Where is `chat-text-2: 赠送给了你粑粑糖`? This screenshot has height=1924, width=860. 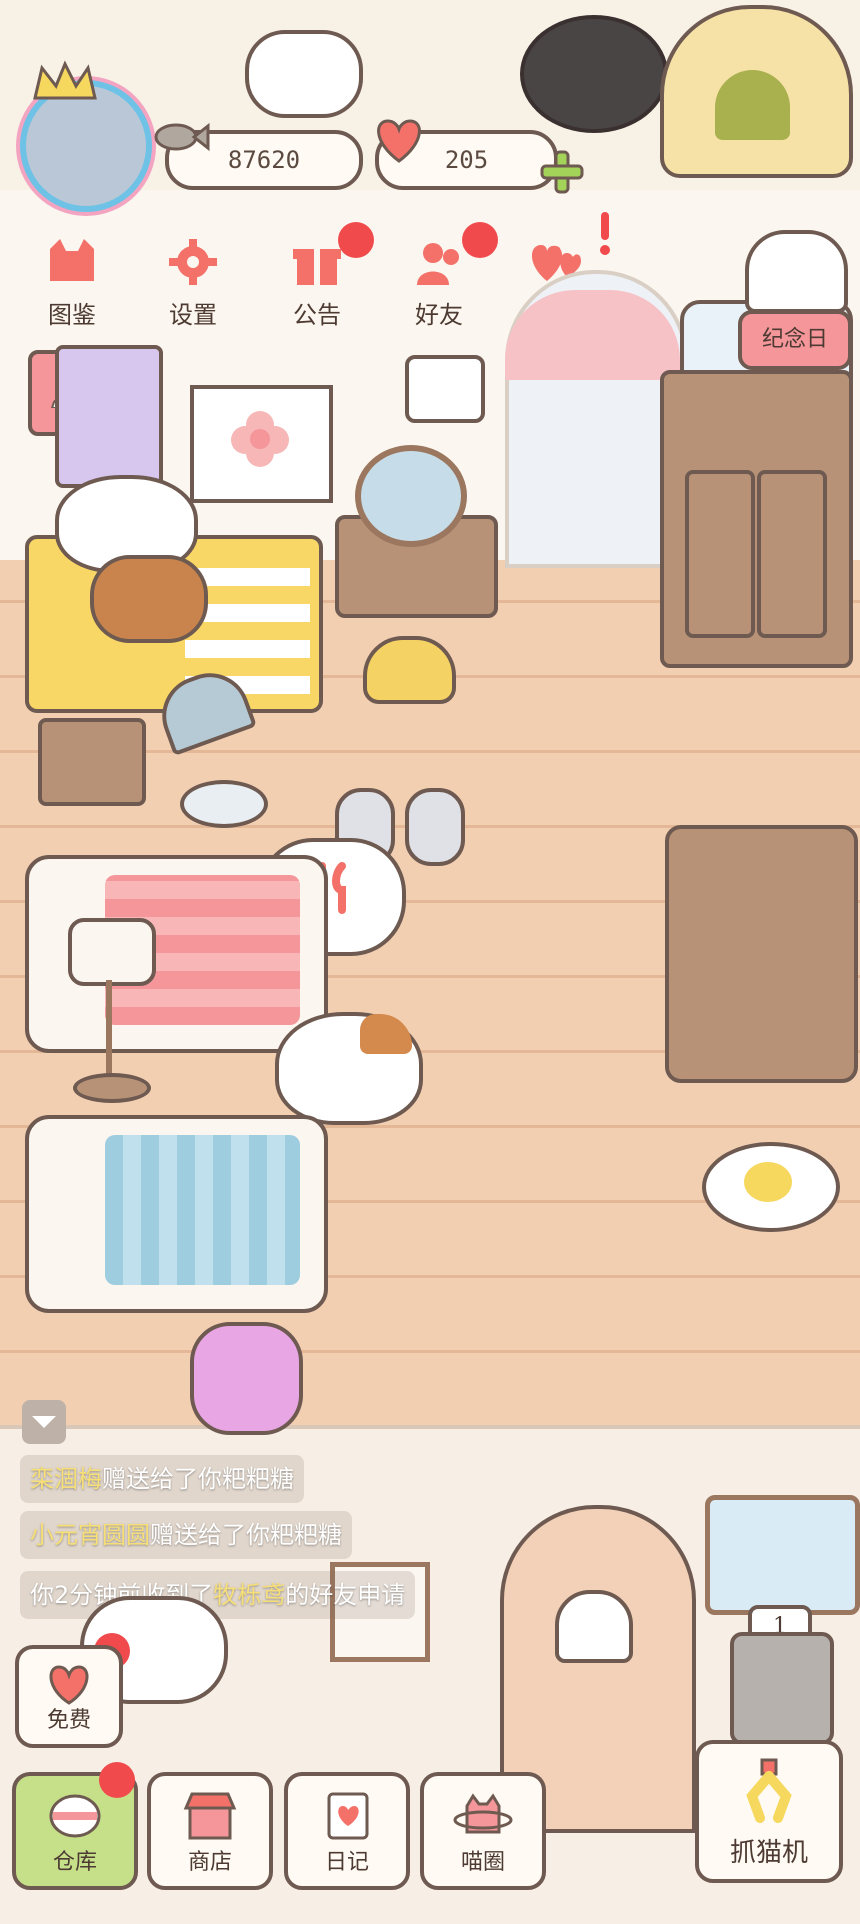
chat-text-2: 赠送给了你粑粑糖 is located at coordinates (246, 1535).